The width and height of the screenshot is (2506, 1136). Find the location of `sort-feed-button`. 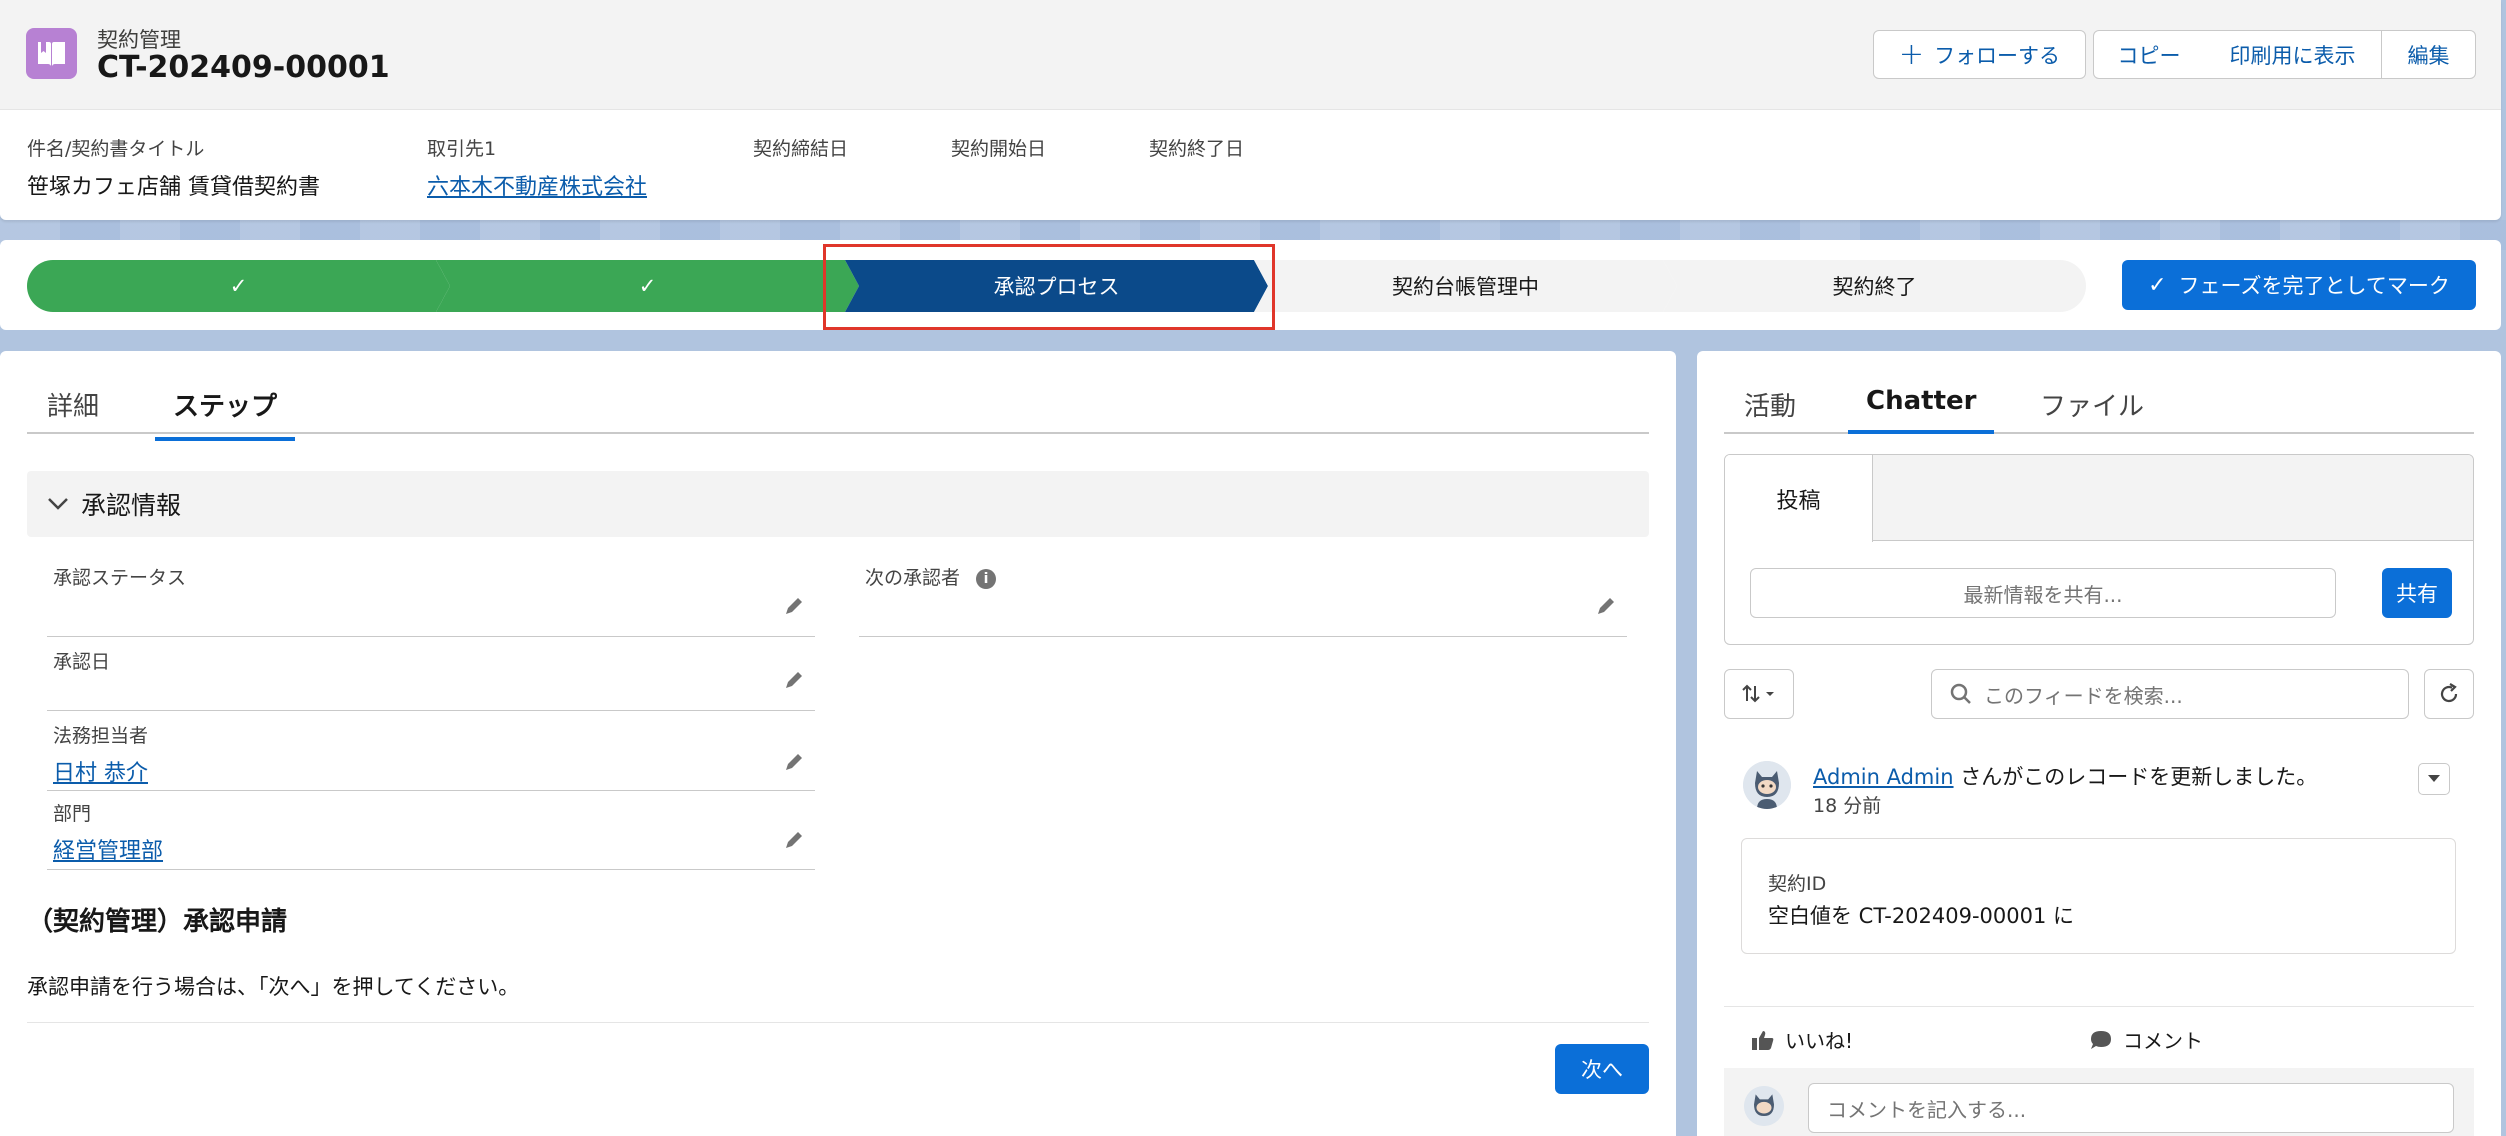

sort-feed-button is located at coordinates (1759, 694).